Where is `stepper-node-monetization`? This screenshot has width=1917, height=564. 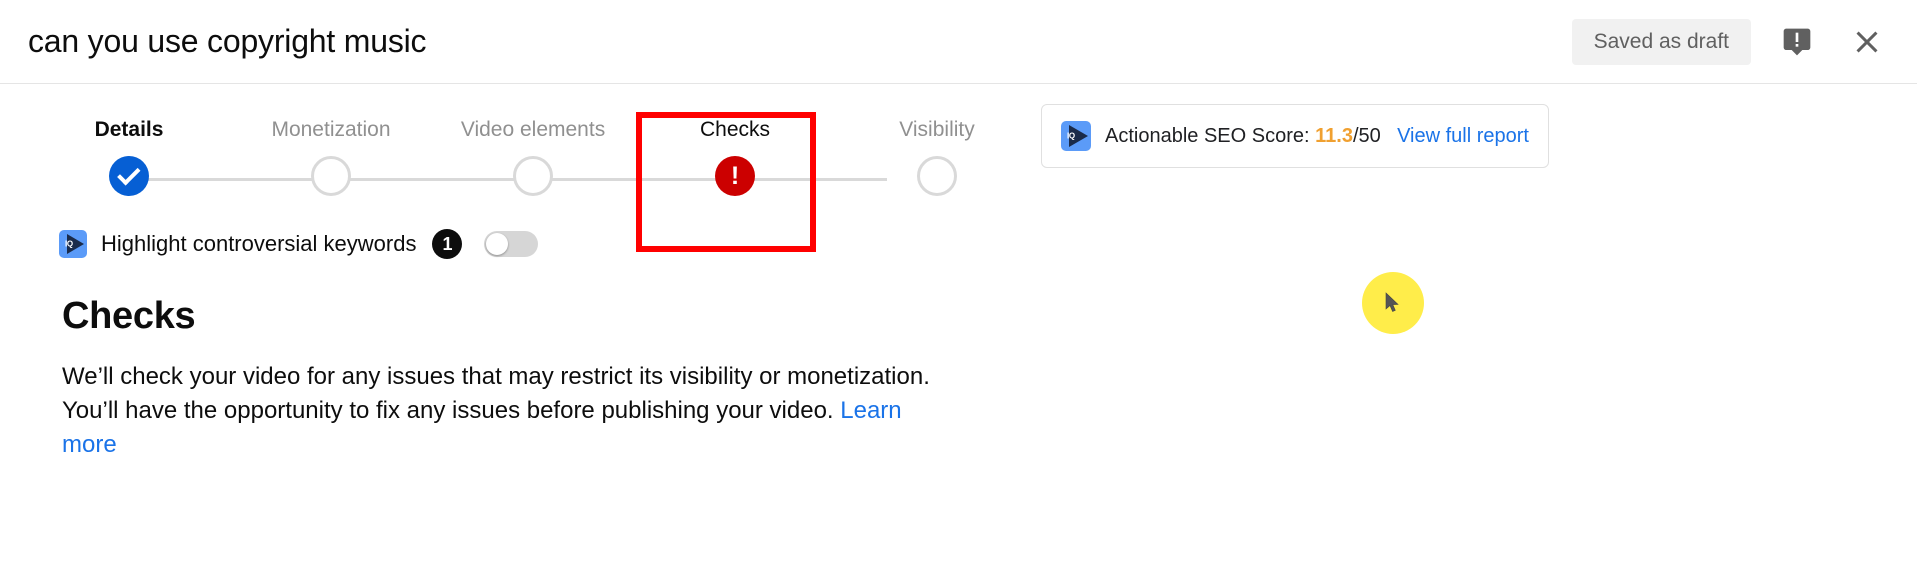 stepper-node-monetization is located at coordinates (331, 176).